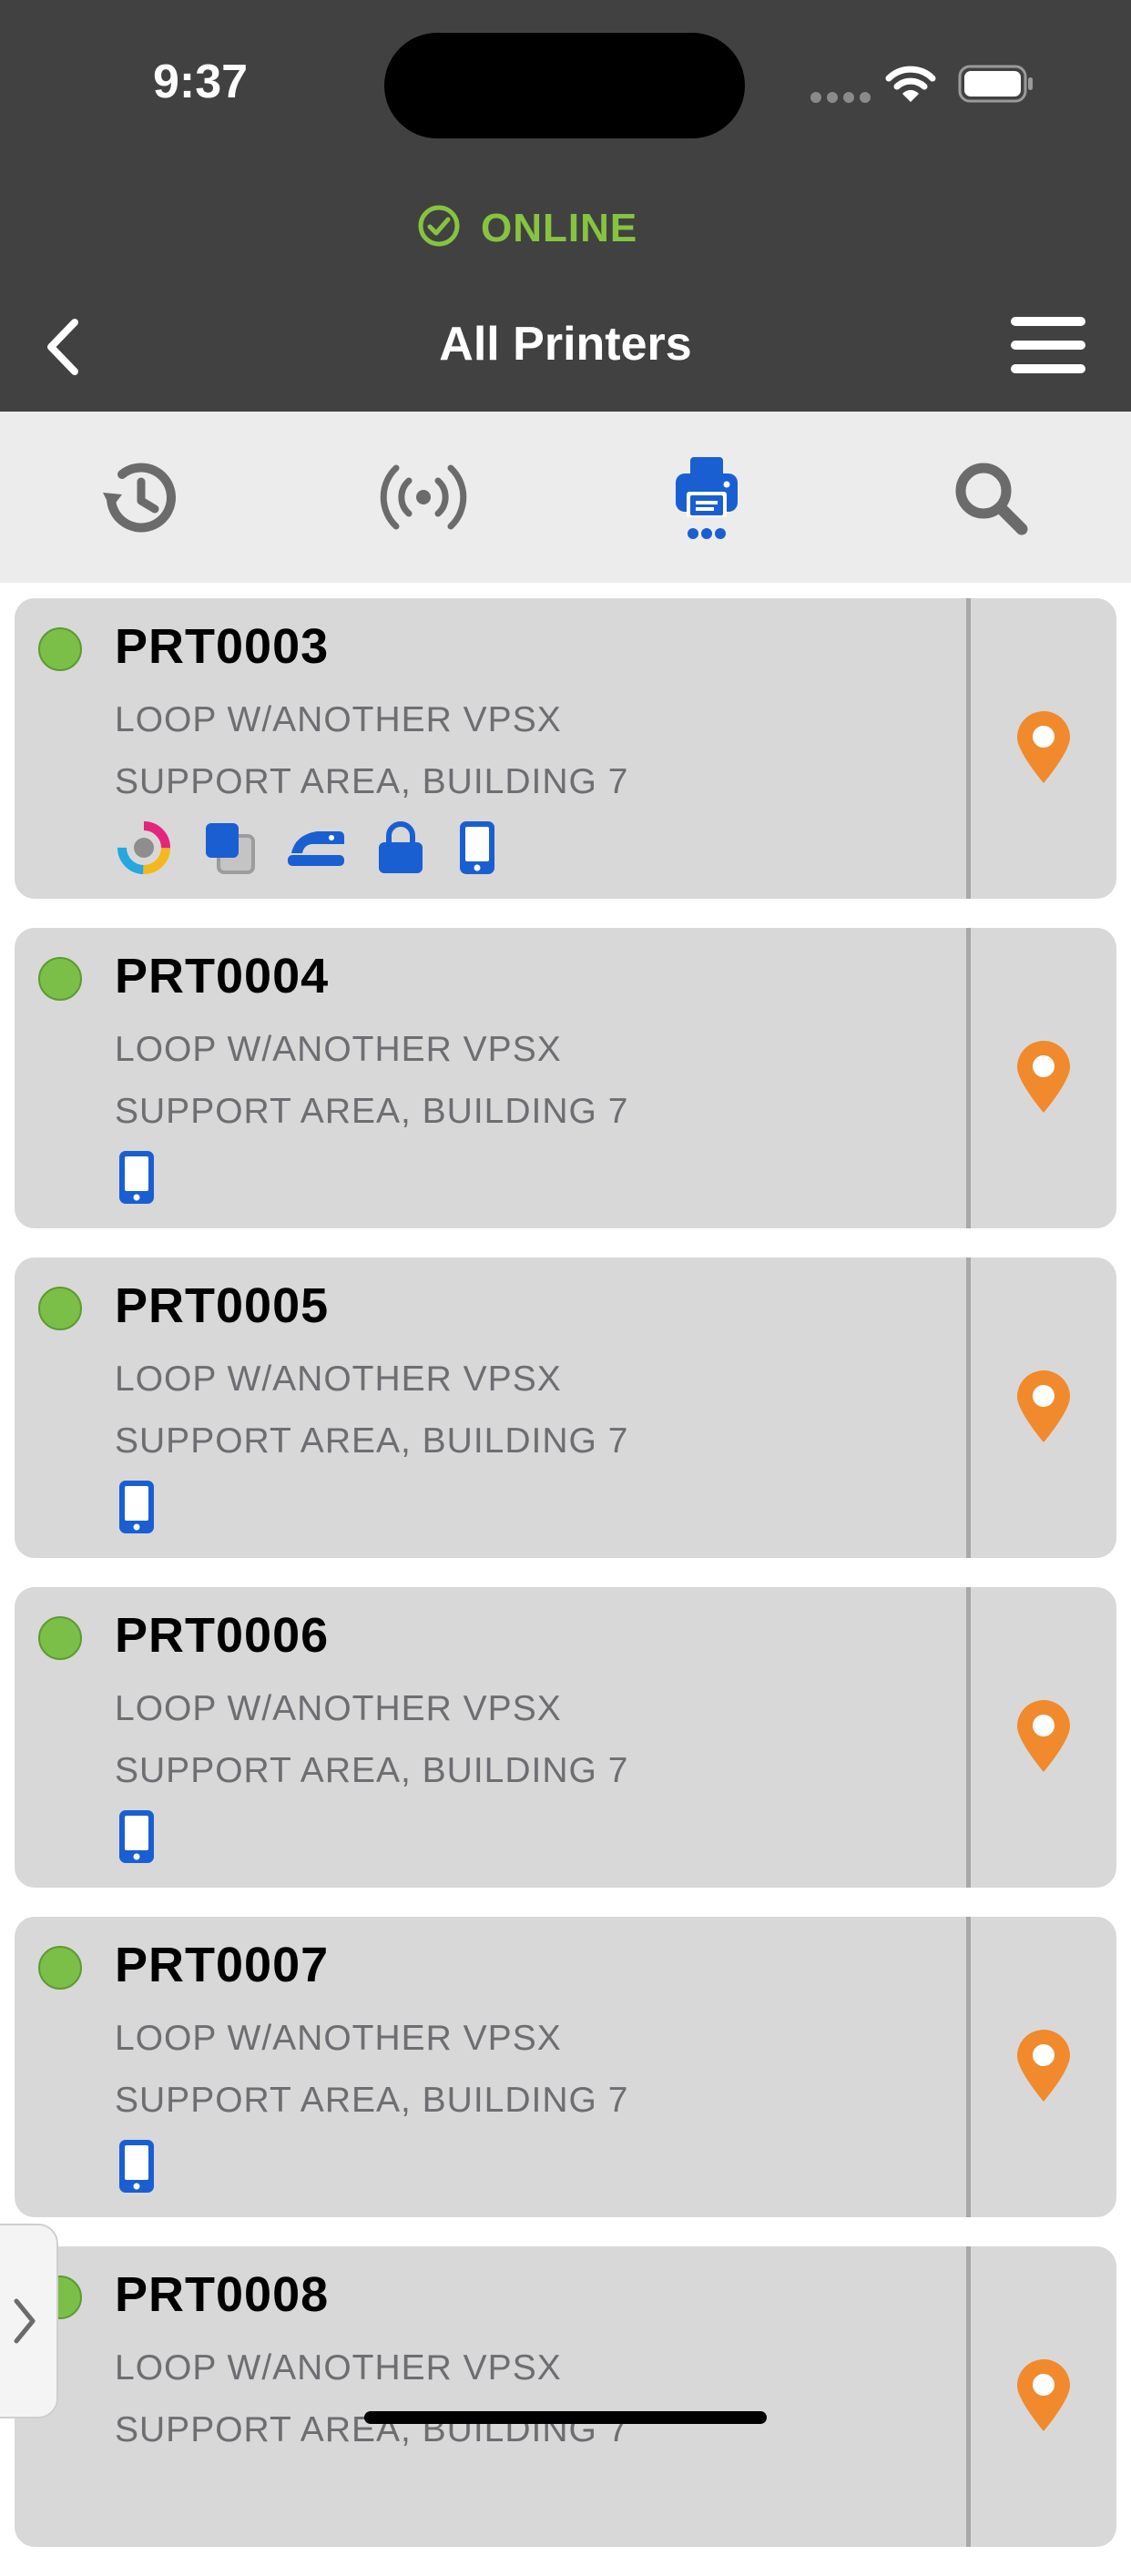 This screenshot has width=1131, height=2576. Describe the element at coordinates (25, 2321) in the screenshot. I see `chevron-right-icon` at that location.